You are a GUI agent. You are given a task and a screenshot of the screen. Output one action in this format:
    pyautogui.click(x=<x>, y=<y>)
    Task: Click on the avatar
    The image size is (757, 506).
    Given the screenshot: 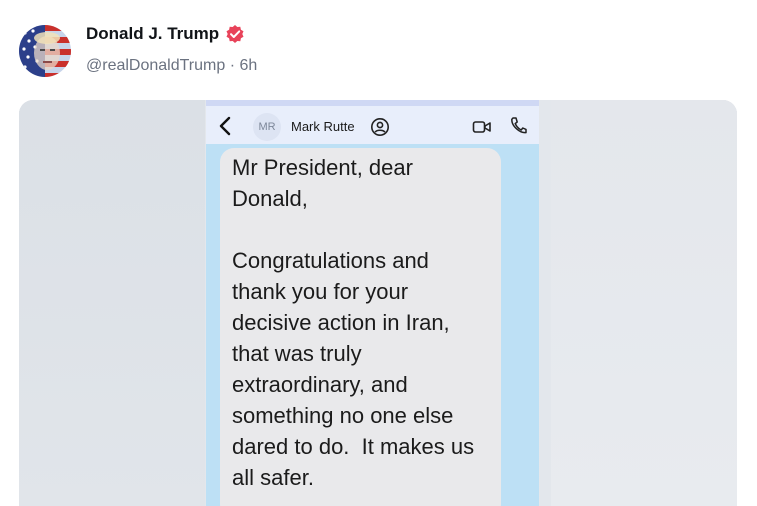 What is the action you would take?
    pyautogui.click(x=45, y=51)
    